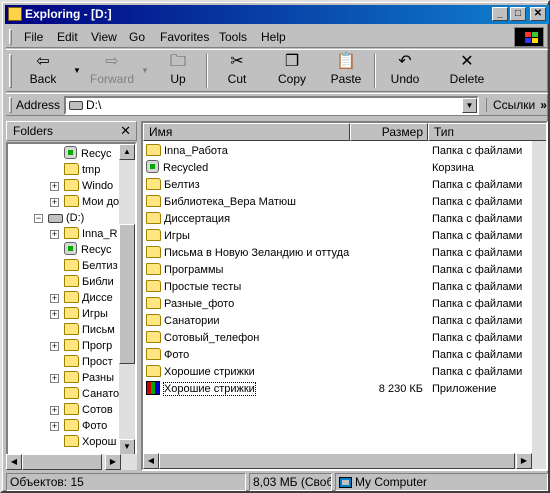  What do you see at coordinates (125, 131) in the screenshot?
I see `folders-close-button: ✕` at bounding box center [125, 131].